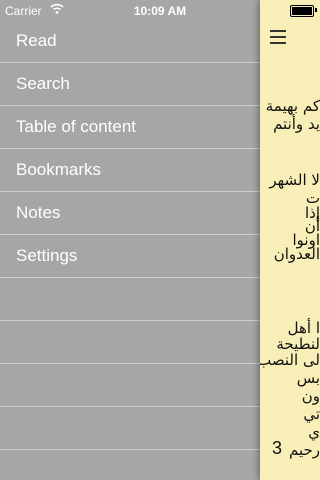 This screenshot has height=480, width=320. I want to click on verse-text-line: لى النصب, so click(290, 360).